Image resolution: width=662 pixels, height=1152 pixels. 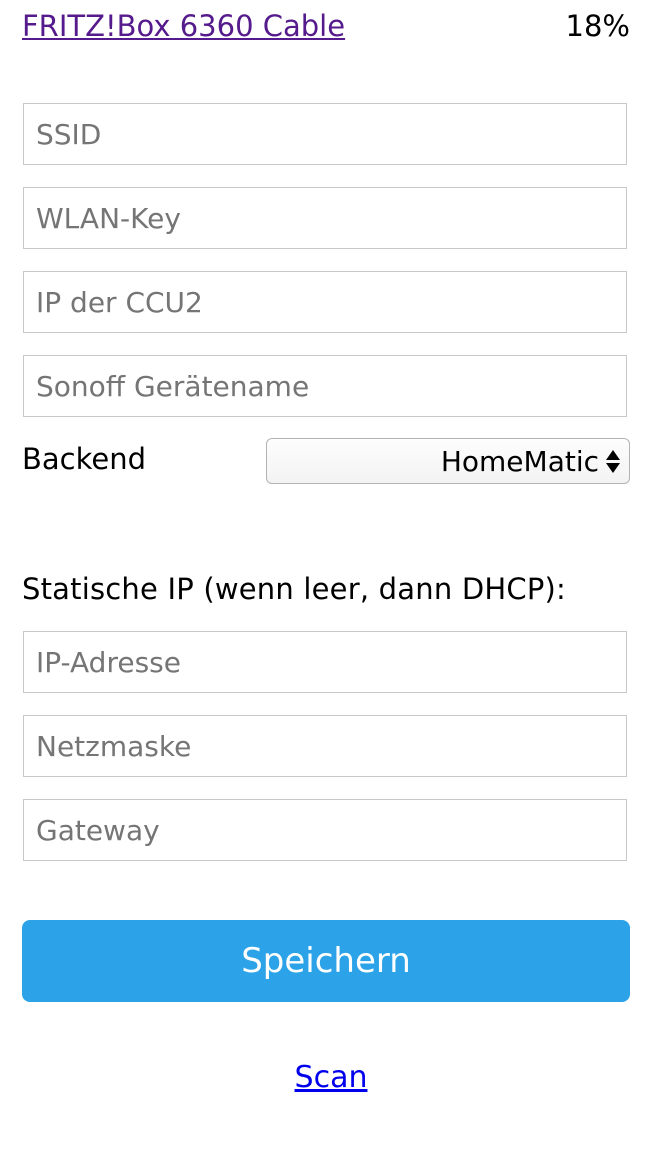 What do you see at coordinates (325, 302) in the screenshot?
I see `ccu-ip-input` at bounding box center [325, 302].